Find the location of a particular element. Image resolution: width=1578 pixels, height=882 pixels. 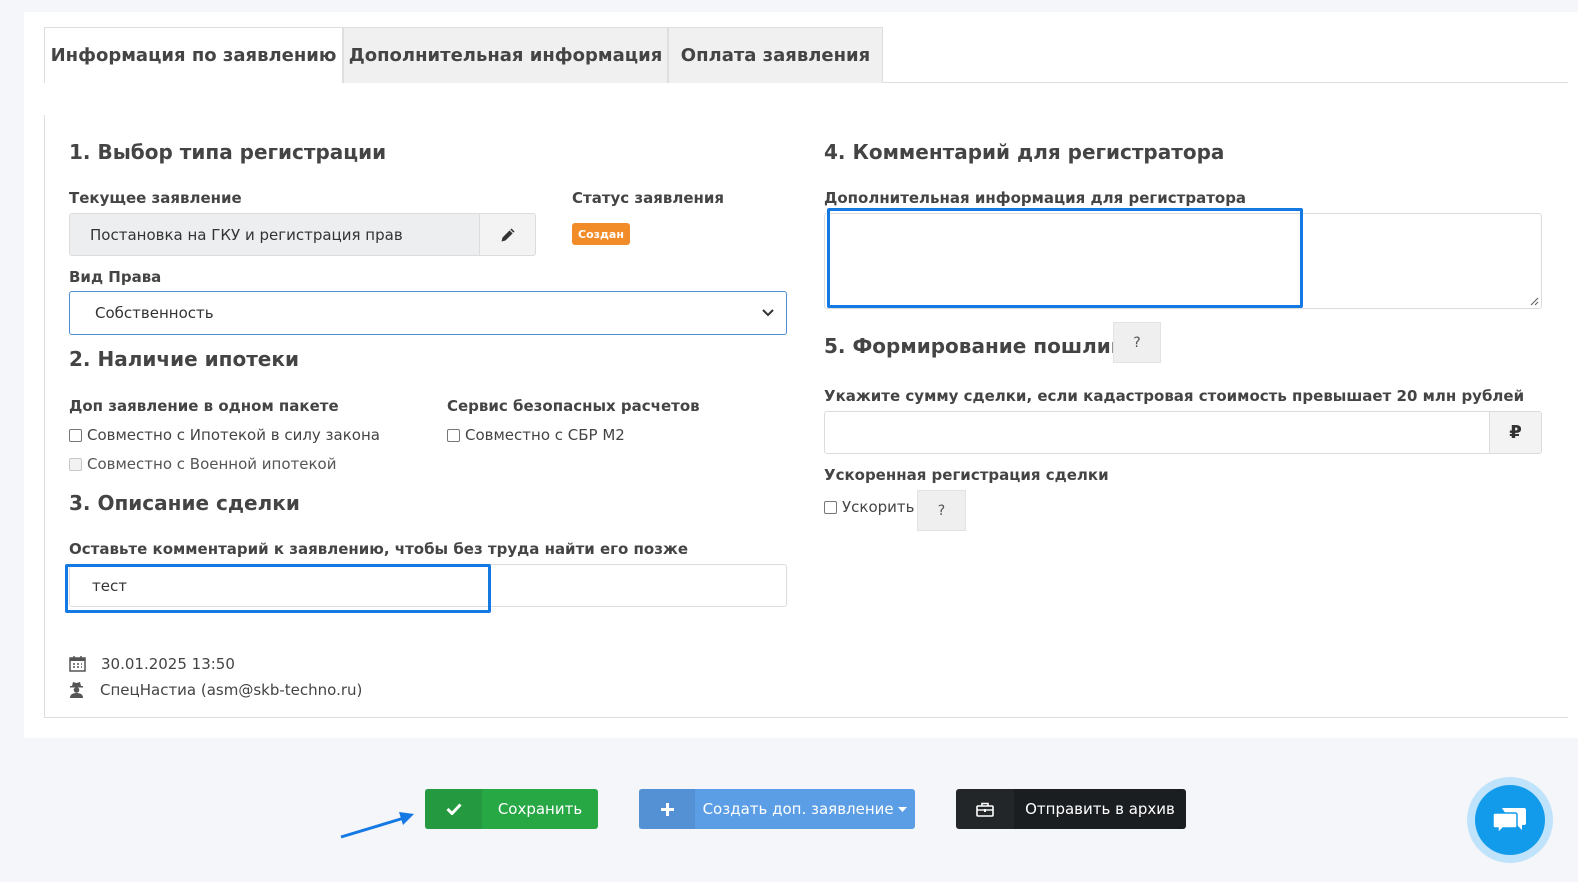

archive-button: Отправить в архив is located at coordinates (1071, 809).